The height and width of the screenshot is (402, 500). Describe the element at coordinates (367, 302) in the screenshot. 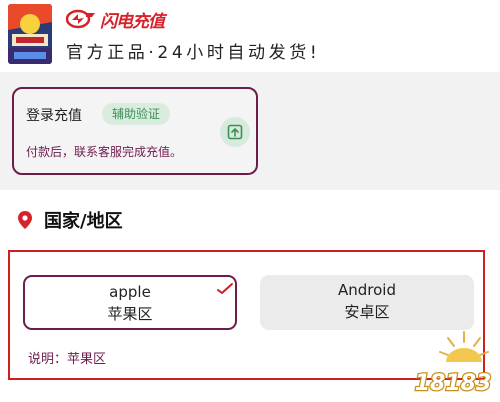

I see `region-option-android: Android 安卓区` at that location.